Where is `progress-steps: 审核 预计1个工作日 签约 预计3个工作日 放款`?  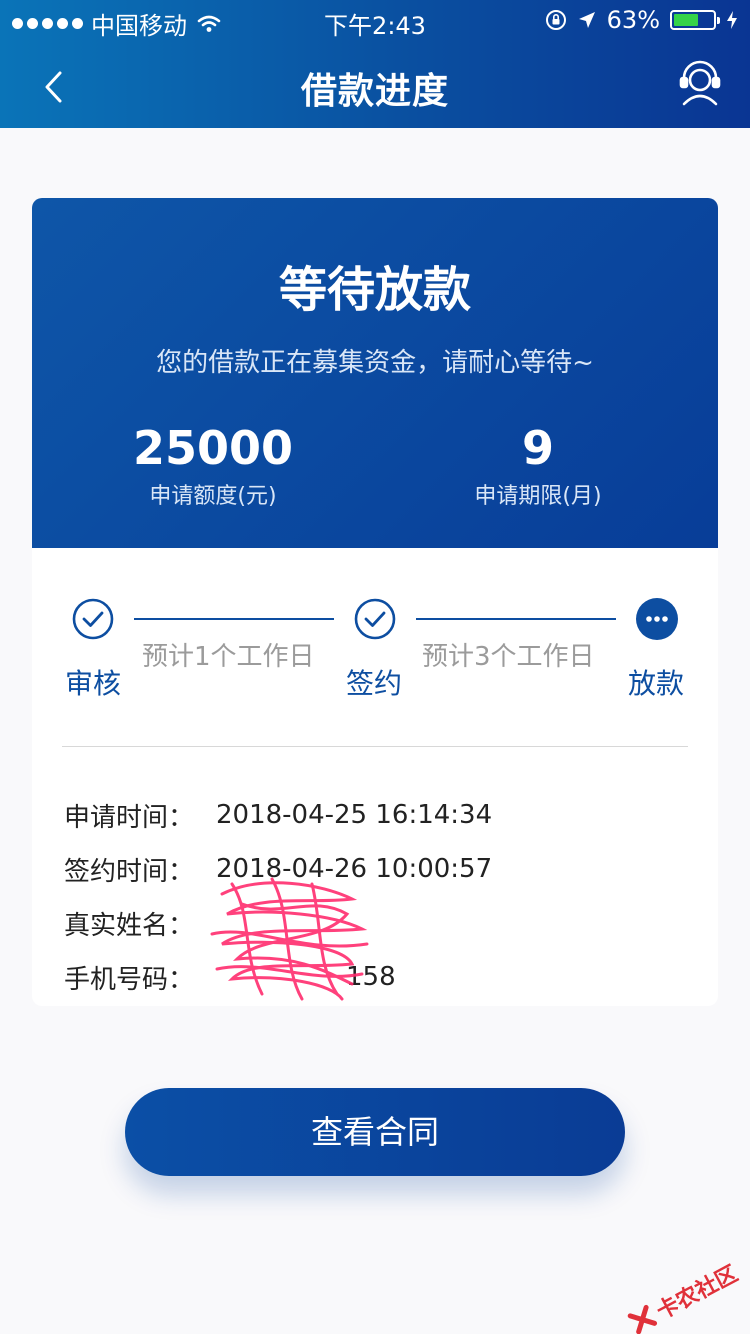
progress-steps: 审核 预计1个工作日 签约 预计3个工作日 放款 is located at coordinates (375, 638).